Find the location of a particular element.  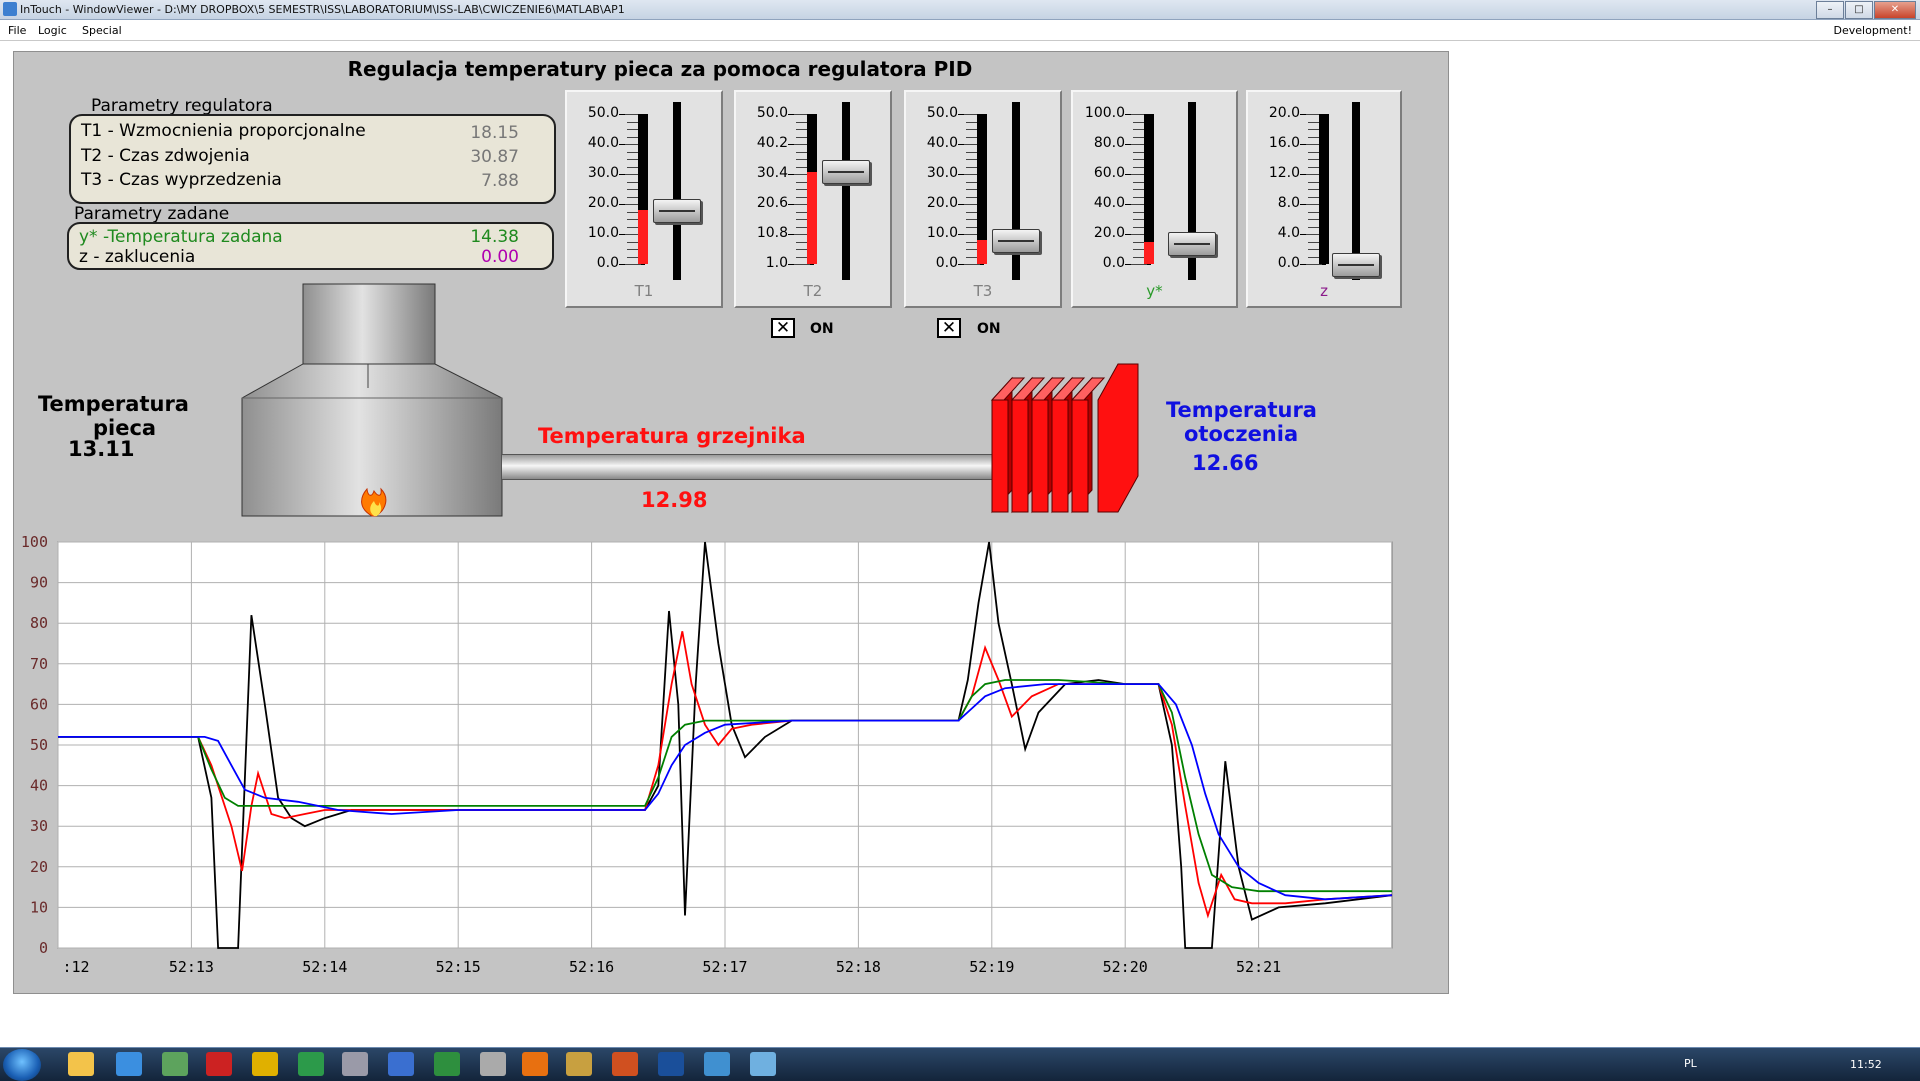

slider-level-bar is located at coordinates (1324, 189).